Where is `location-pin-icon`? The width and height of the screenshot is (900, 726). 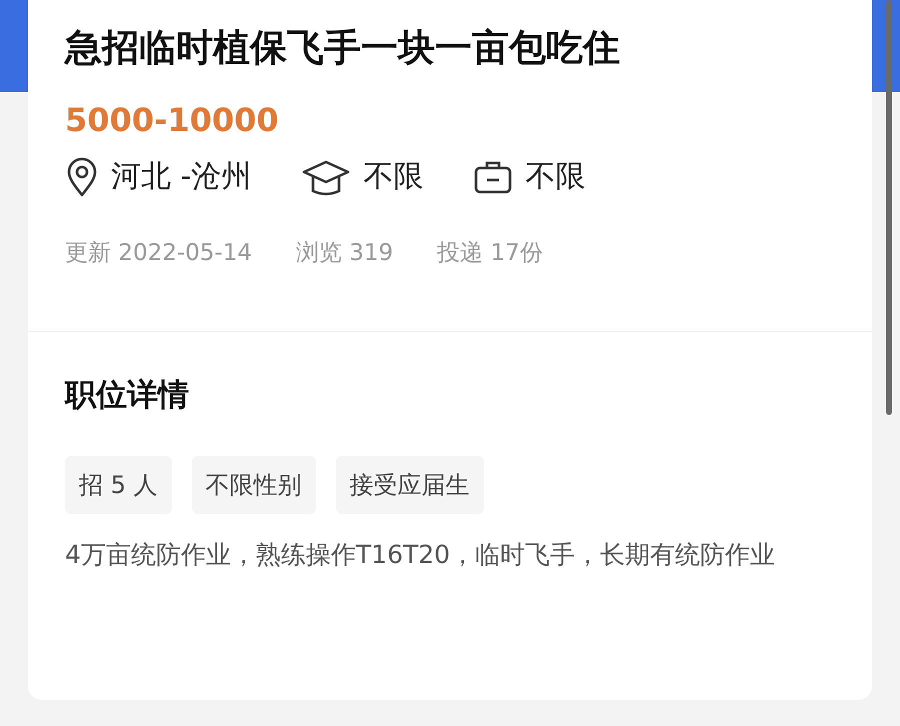 location-pin-icon is located at coordinates (82, 176).